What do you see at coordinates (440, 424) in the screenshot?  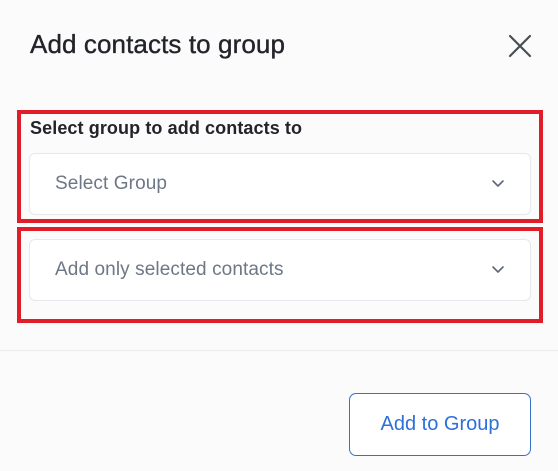 I see `add-to-group-button: Add to Group` at bounding box center [440, 424].